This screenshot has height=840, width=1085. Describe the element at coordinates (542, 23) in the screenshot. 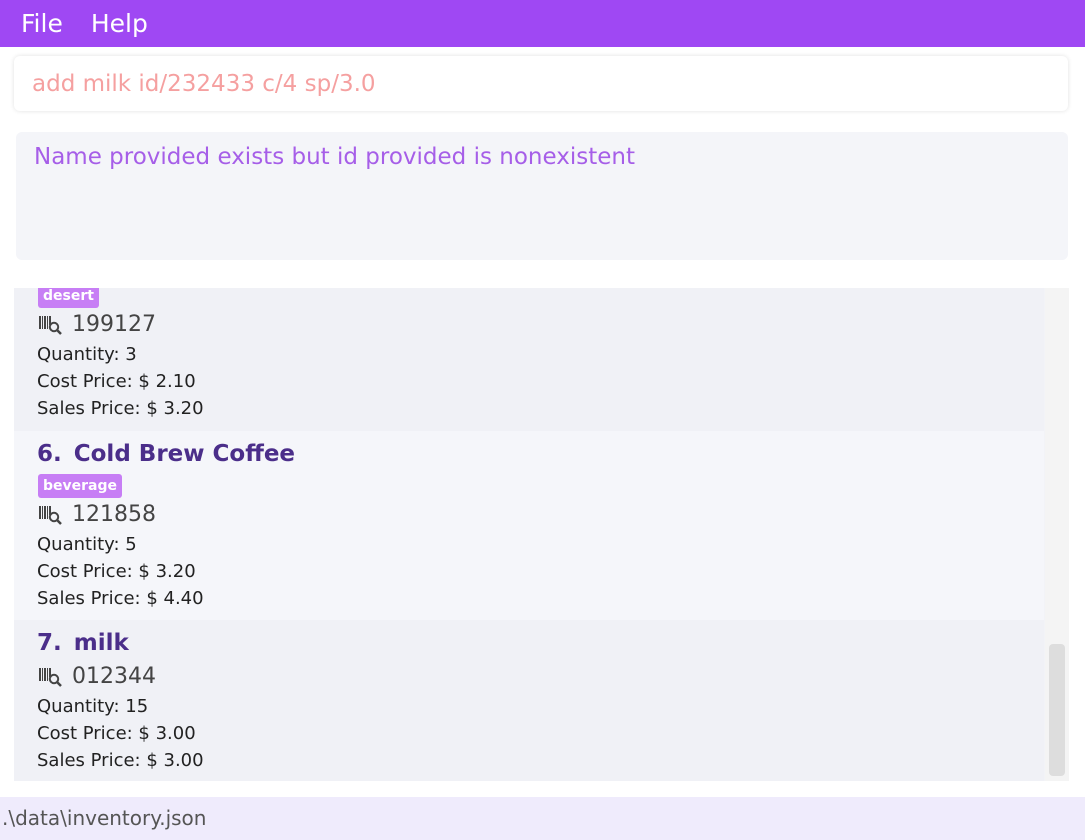

I see `menu-bar: File Help` at that location.